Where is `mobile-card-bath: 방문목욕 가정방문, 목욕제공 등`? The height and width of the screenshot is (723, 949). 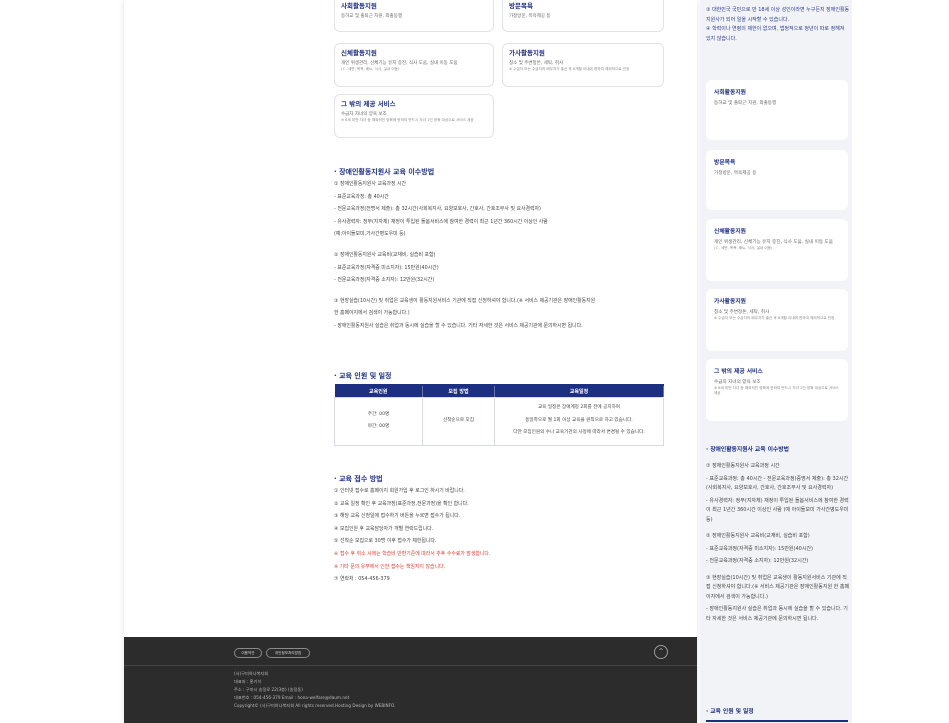
mobile-card-bath: 방문목욕 가정방문, 목욕제공 등 is located at coordinates (777, 180).